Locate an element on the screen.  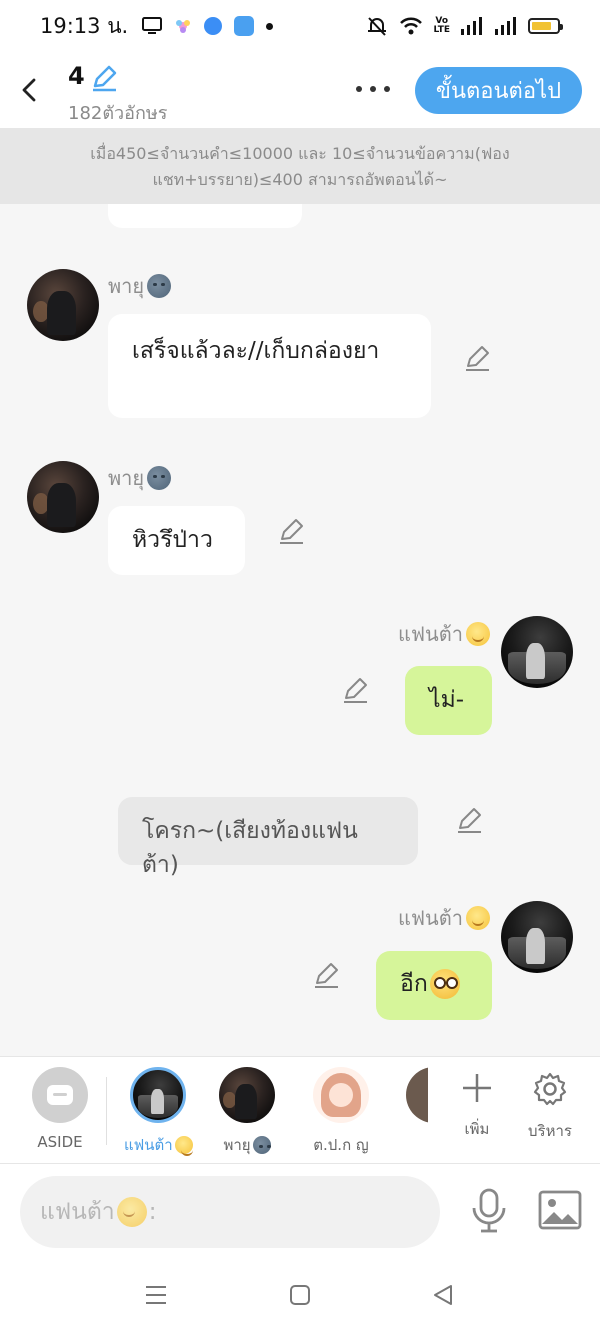
add-character-button: เพิ่ม is located at coordinates (477, 1106).